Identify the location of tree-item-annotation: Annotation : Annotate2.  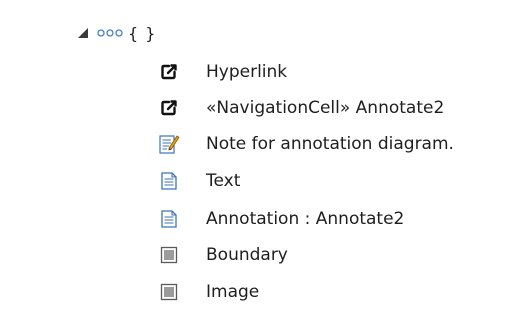
(281, 219).